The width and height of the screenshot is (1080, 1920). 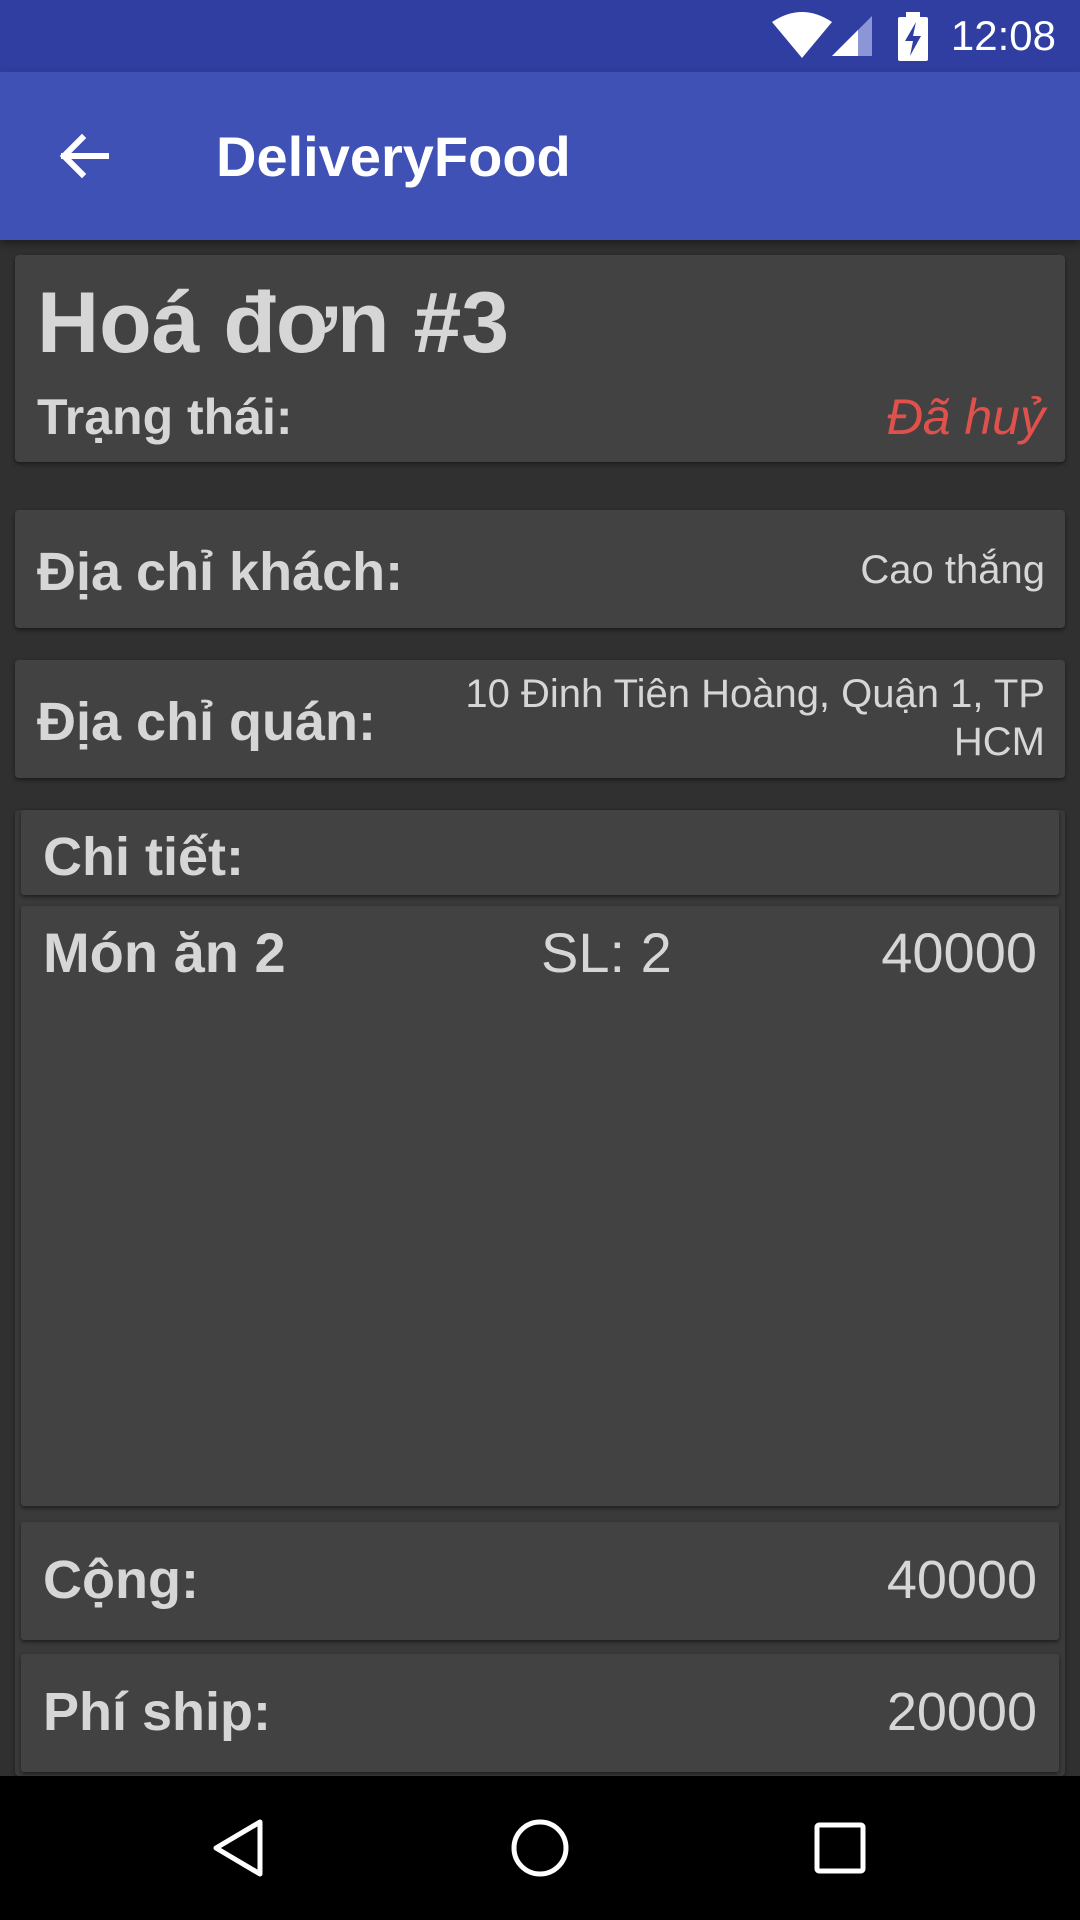 I want to click on item-price: 40000, so click(x=959, y=952).